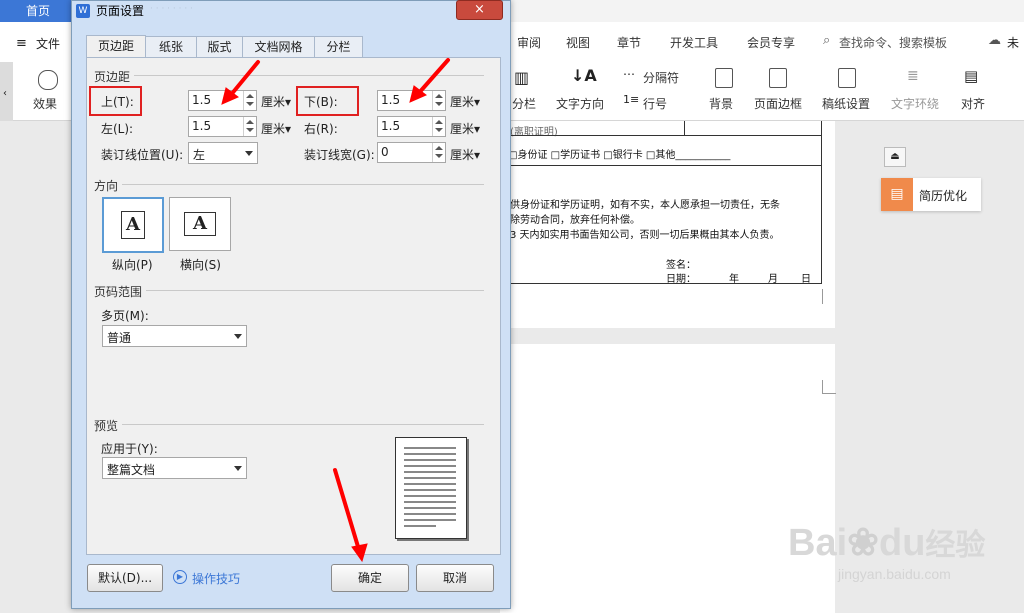  Describe the element at coordinates (359, 553) in the screenshot. I see `annotation-arrowhead-ok` at that location.